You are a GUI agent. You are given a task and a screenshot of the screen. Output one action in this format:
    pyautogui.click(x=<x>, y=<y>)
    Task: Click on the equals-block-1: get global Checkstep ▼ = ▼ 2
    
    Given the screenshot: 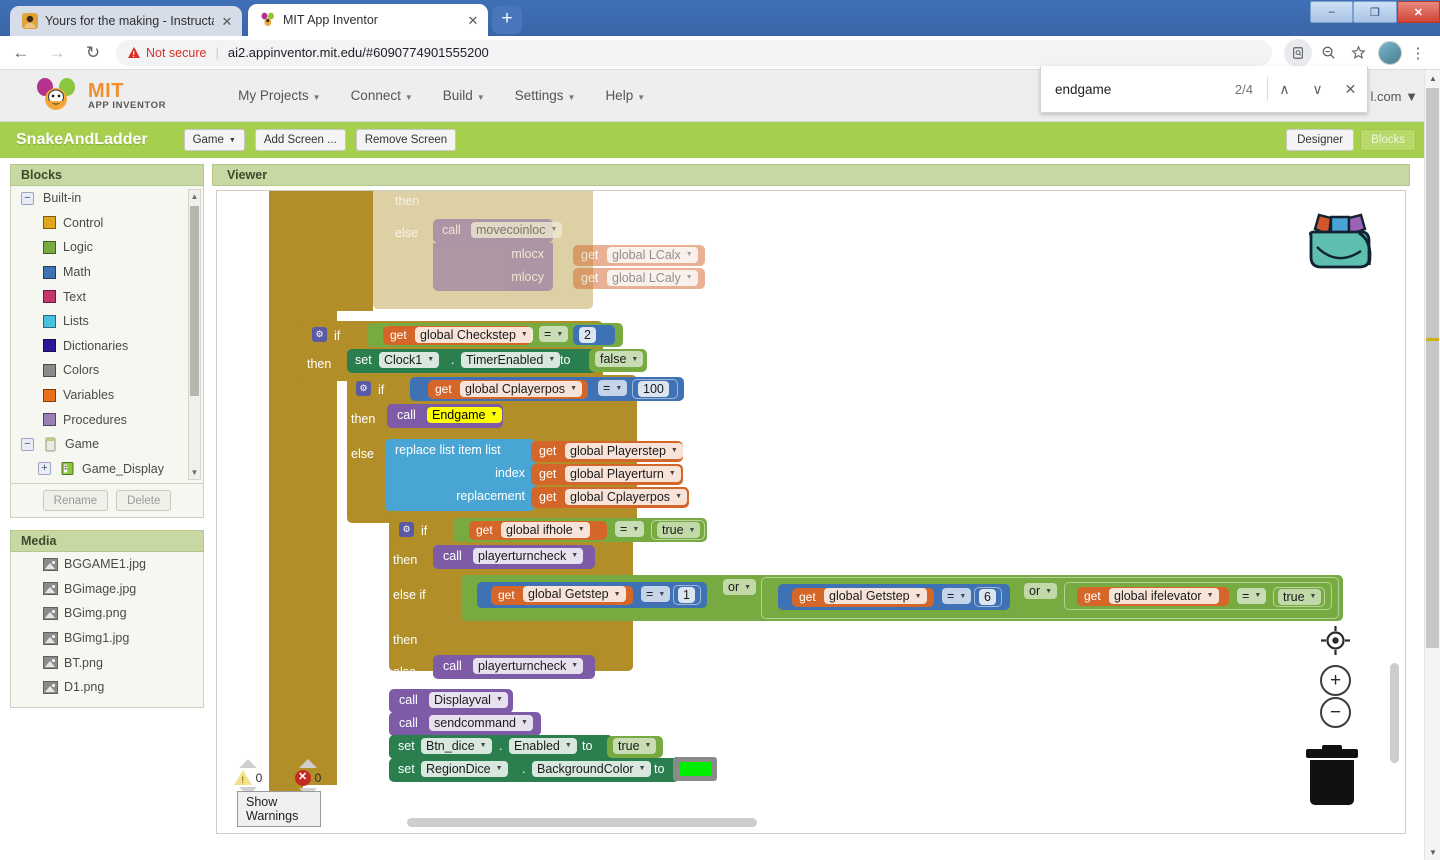 What is the action you would take?
    pyautogui.click(x=495, y=335)
    